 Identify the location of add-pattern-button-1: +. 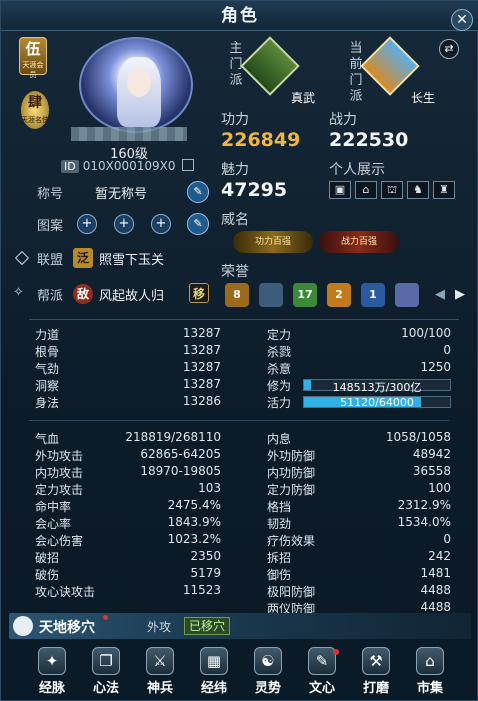
(87, 224).